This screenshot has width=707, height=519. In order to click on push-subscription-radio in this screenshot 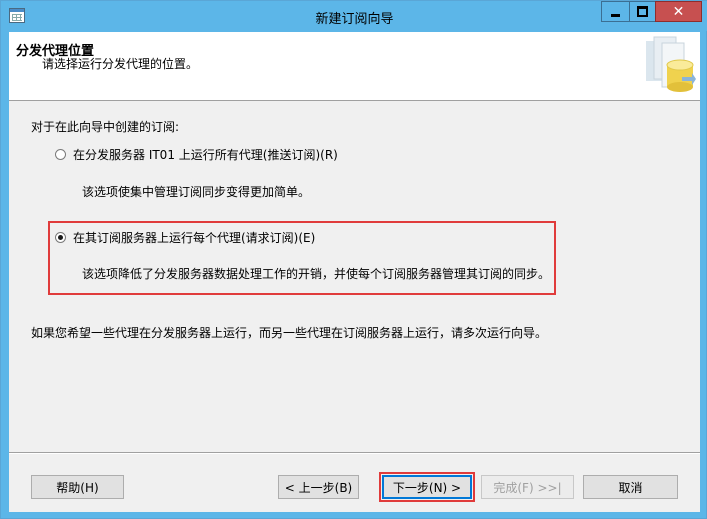, I will do `click(60, 154)`.